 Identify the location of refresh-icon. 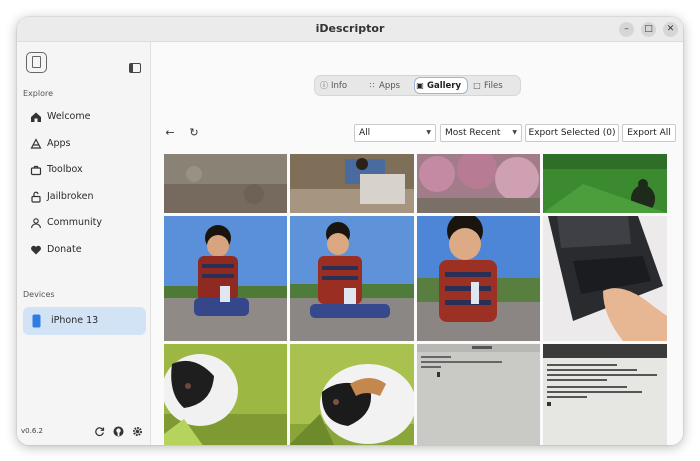
(99, 431).